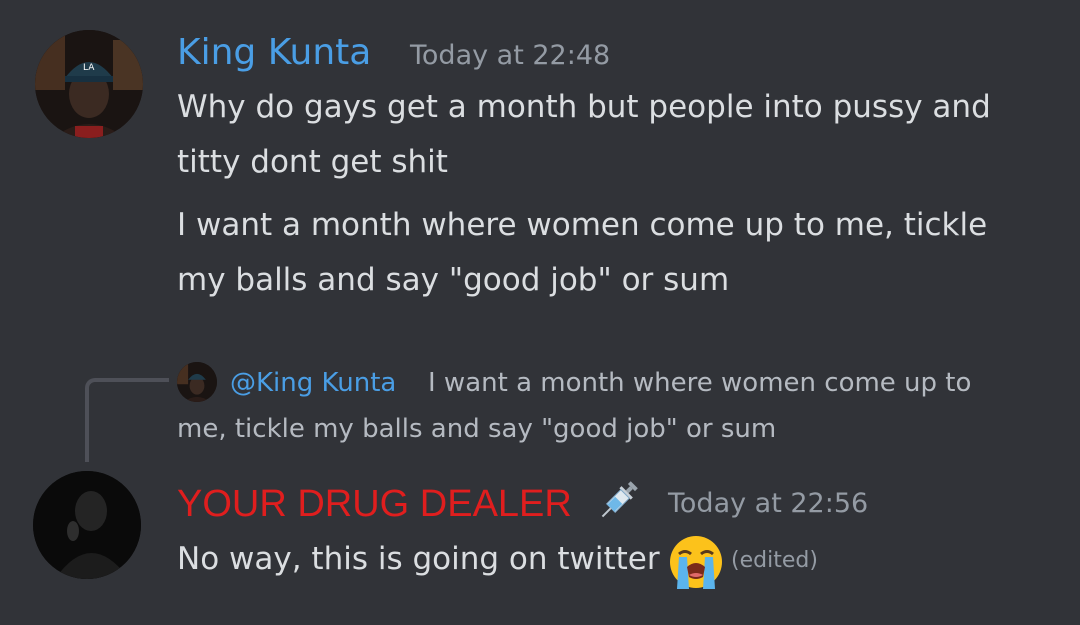 Image resolution: width=1080 pixels, height=625 pixels. Describe the element at coordinates (127, 420) in the screenshot. I see `reply-connector` at that location.